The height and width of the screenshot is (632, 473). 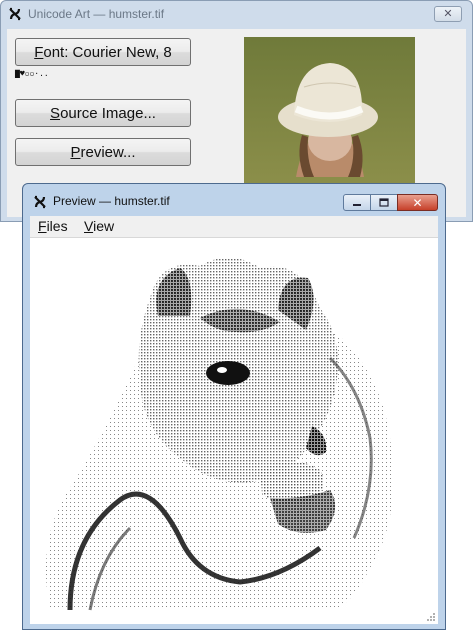 What do you see at coordinates (96, 14) in the screenshot?
I see `main-window-title: Unicode Art — humster.tif` at bounding box center [96, 14].